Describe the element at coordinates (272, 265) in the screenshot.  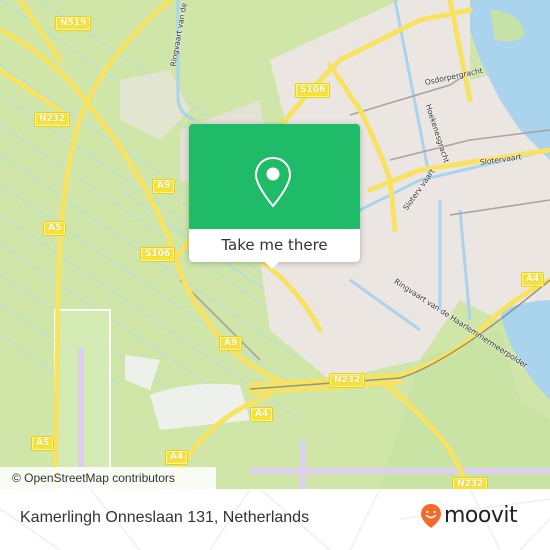
I see `popup-pointer` at that location.